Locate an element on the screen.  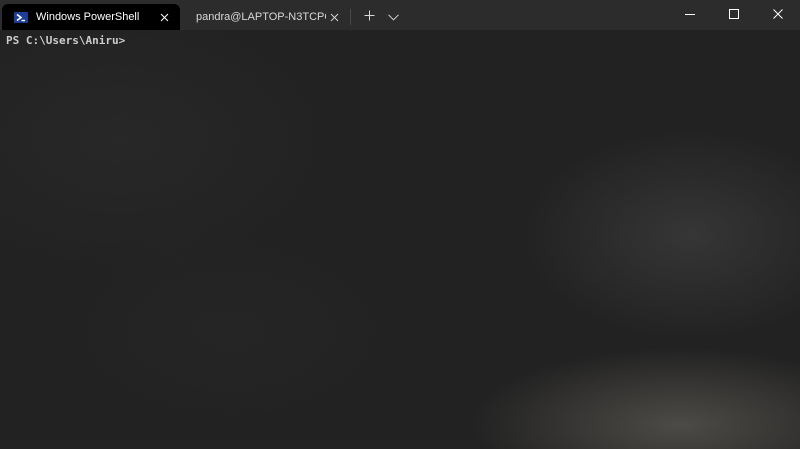
window-controls is located at coordinates (734, 15).